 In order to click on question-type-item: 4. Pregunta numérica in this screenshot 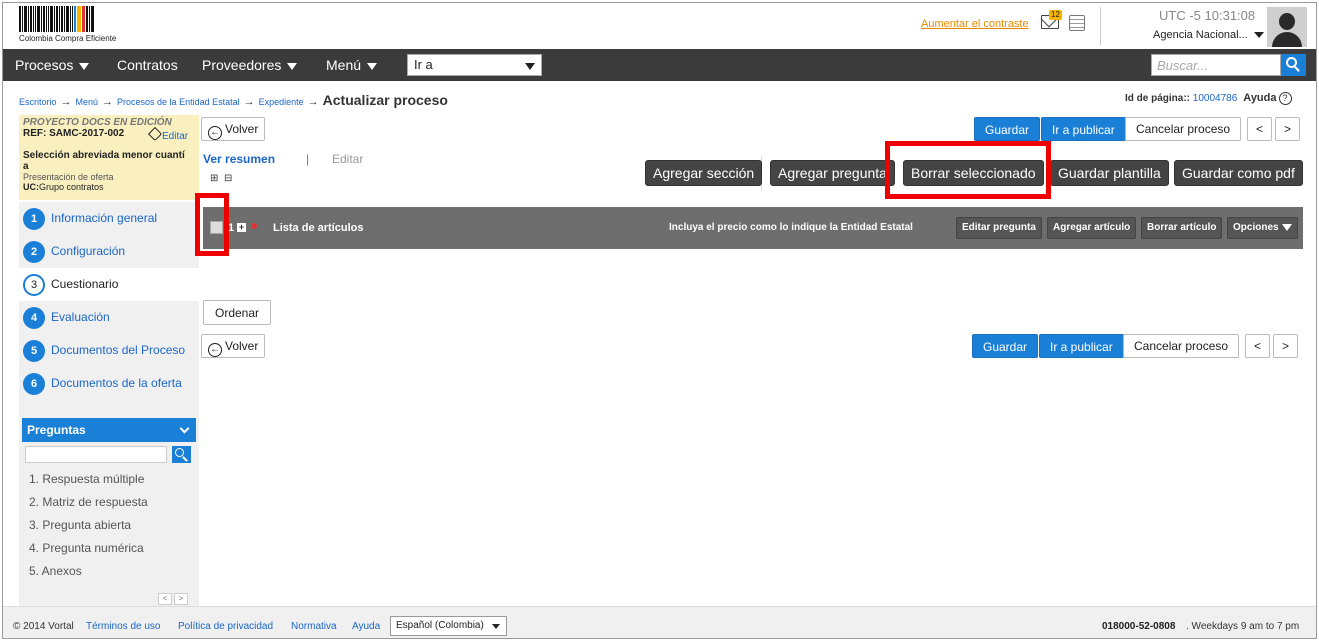, I will do `click(86, 548)`.